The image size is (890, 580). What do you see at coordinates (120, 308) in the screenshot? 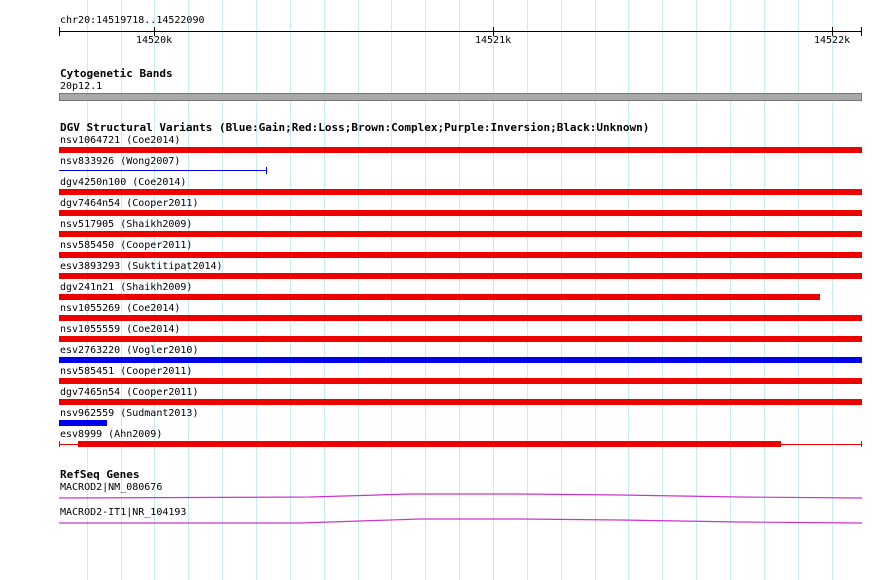
I see `dgv-variant-label: nsv1055269 (Coe2014)` at bounding box center [120, 308].